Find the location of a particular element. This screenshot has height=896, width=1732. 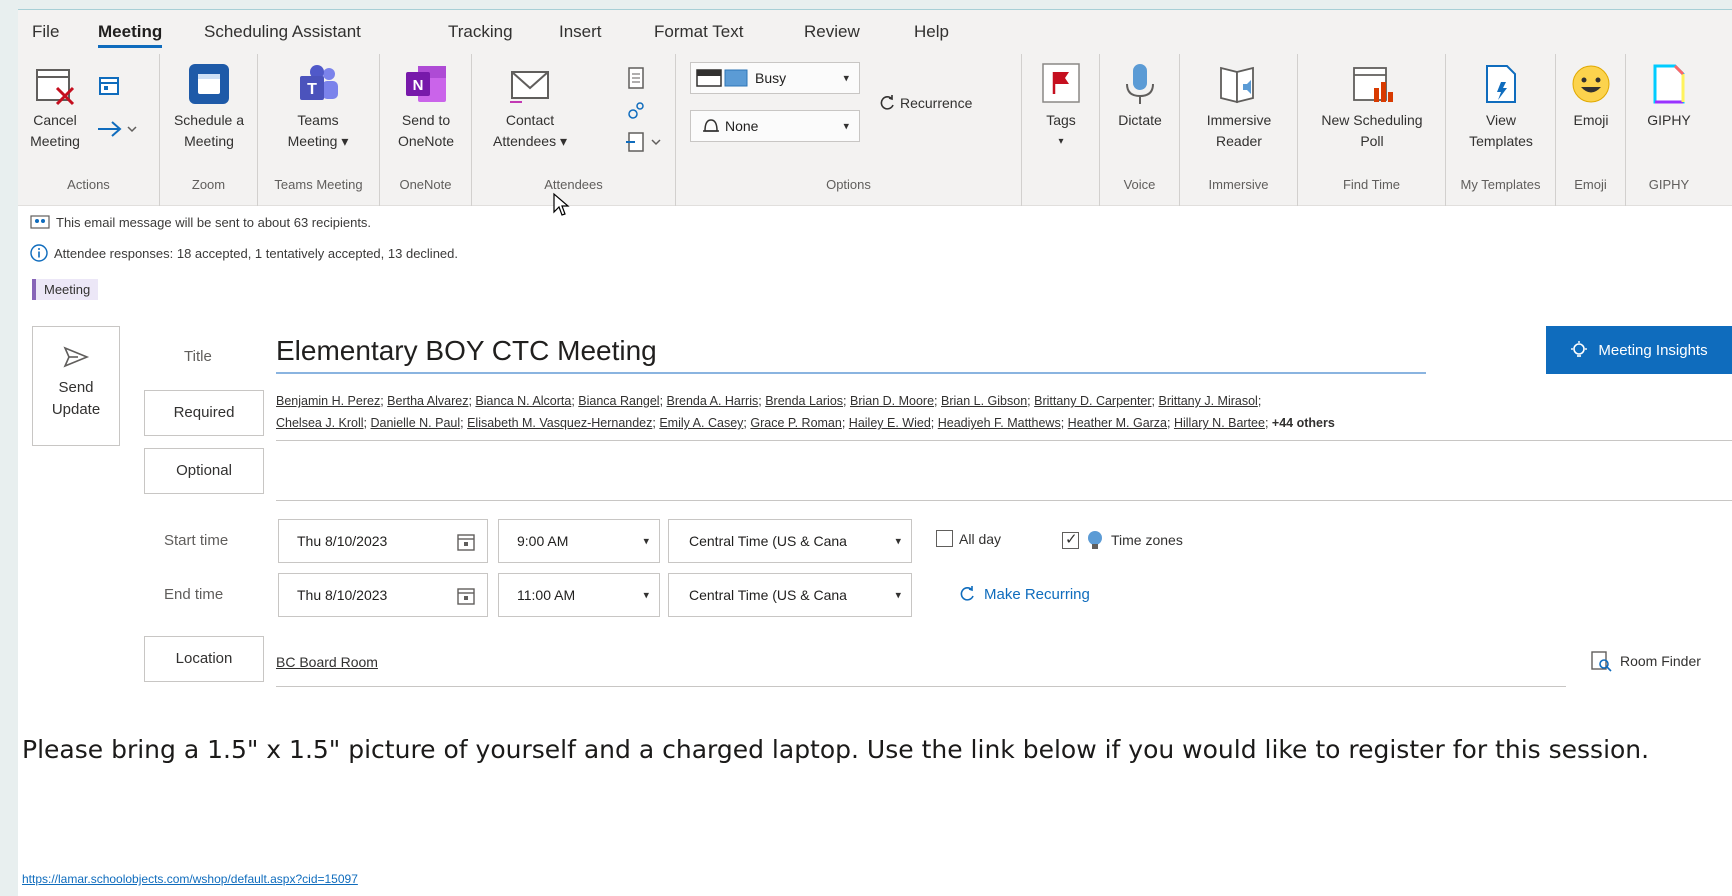

attendee: Grace P. Roman is located at coordinates (795, 423).